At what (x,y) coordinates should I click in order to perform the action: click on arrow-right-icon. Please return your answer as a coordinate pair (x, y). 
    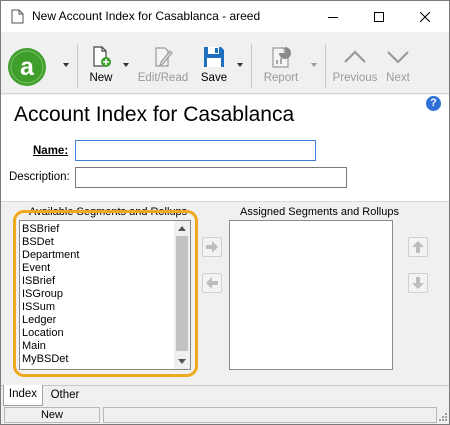
    Looking at the image, I should click on (212, 247).